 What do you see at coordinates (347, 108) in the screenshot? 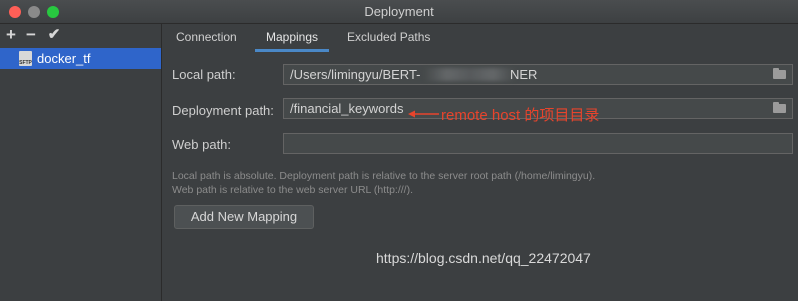
I see `deployment-path-value: /financial_keywords` at bounding box center [347, 108].